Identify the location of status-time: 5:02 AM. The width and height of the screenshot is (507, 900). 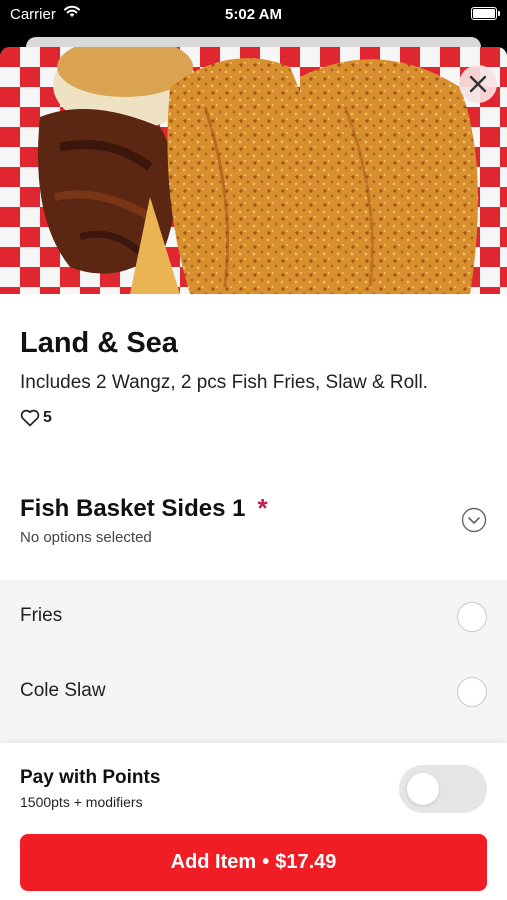
(253, 14).